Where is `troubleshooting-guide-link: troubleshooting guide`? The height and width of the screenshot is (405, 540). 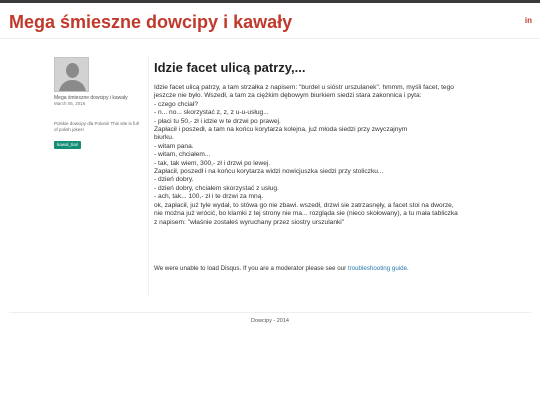
troubleshooting-guide-link: troubleshooting guide is located at coordinates (377, 268).